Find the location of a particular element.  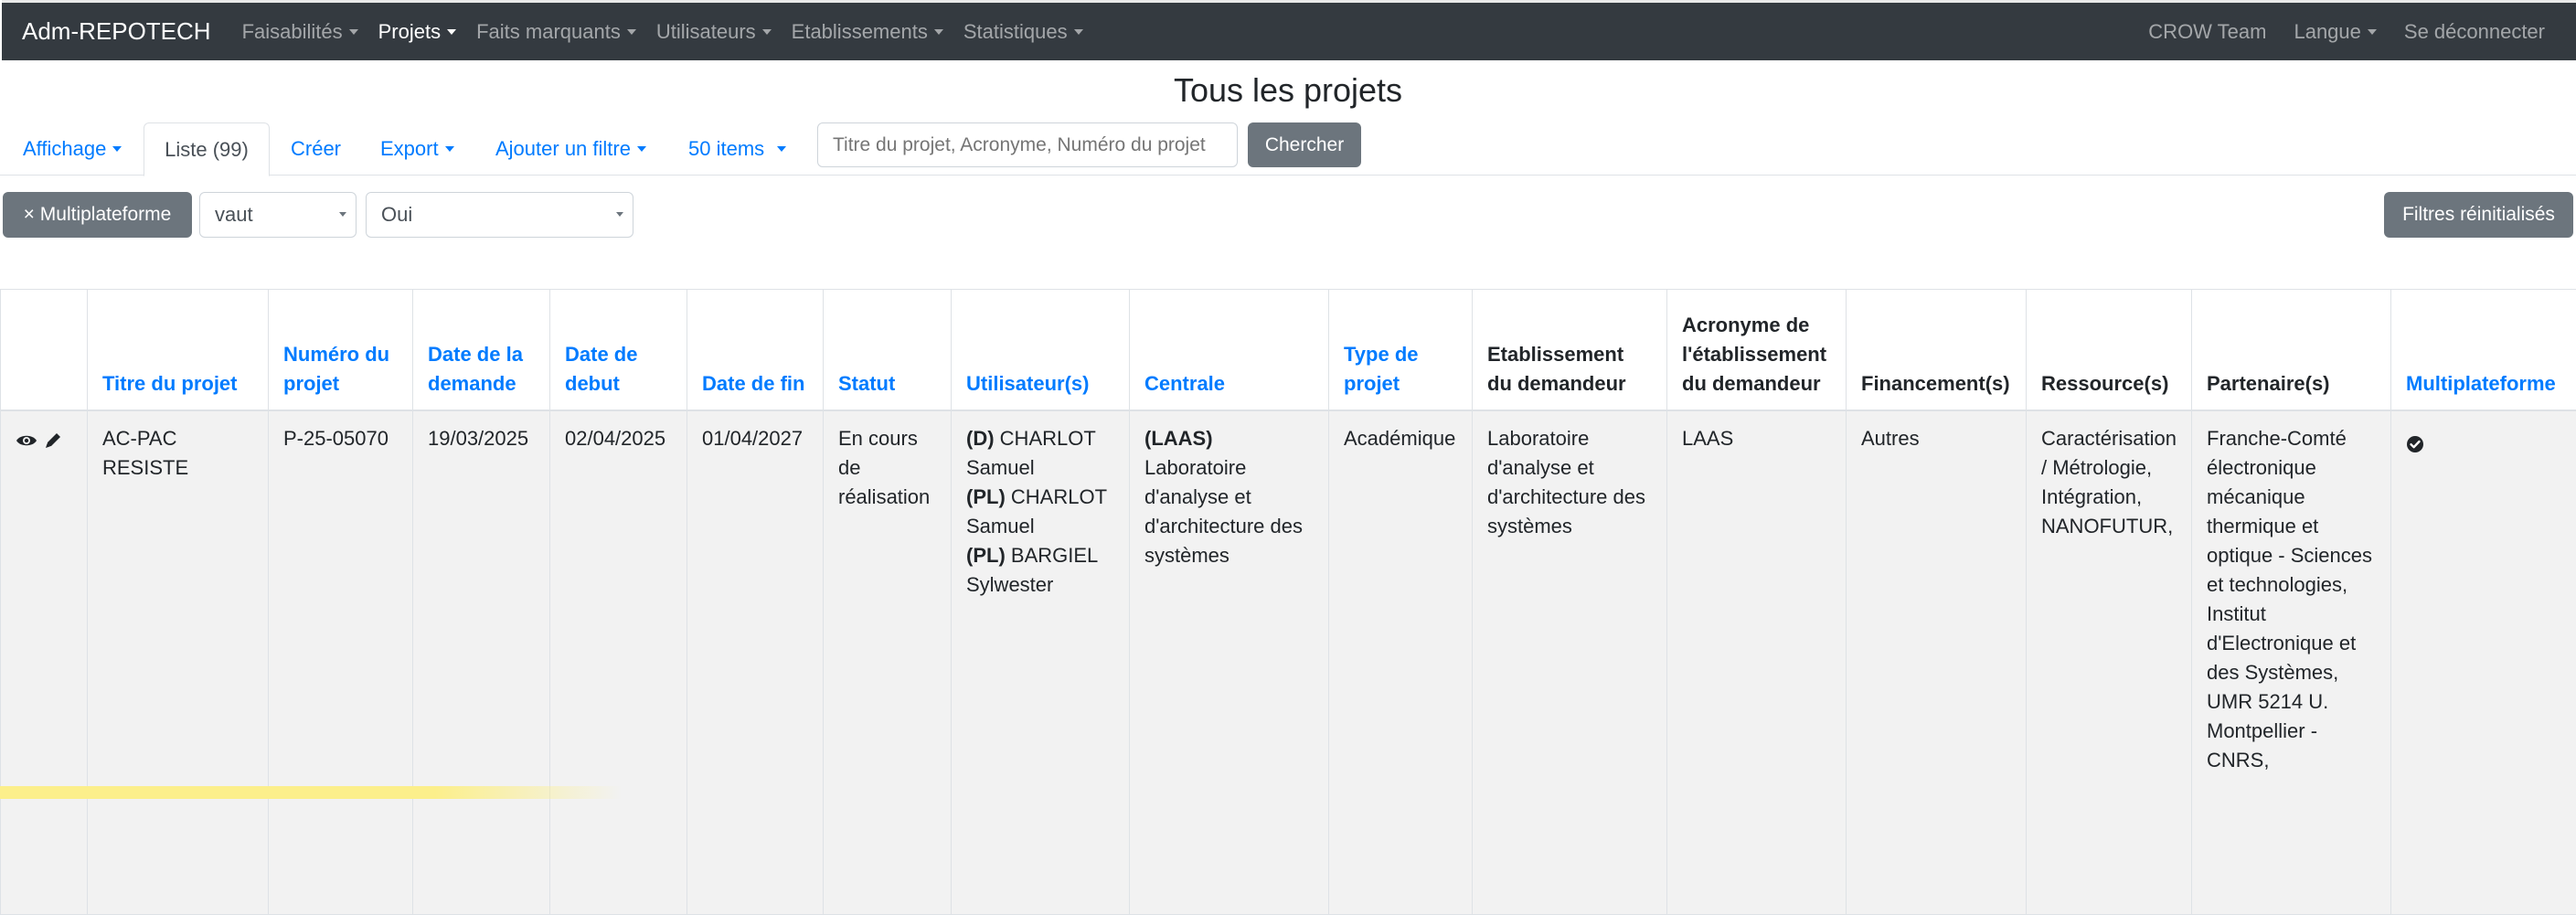

navbar-right: CROW Team Langue Se déconnecter is located at coordinates (2348, 32).